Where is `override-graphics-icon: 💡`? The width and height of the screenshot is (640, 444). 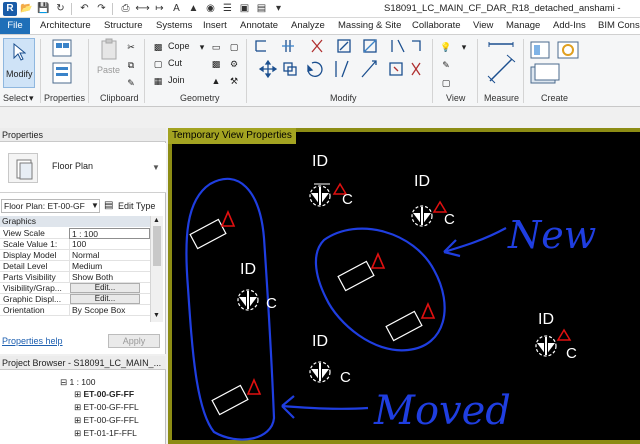
override-graphics-icon: 💡 is located at coordinates (446, 47).